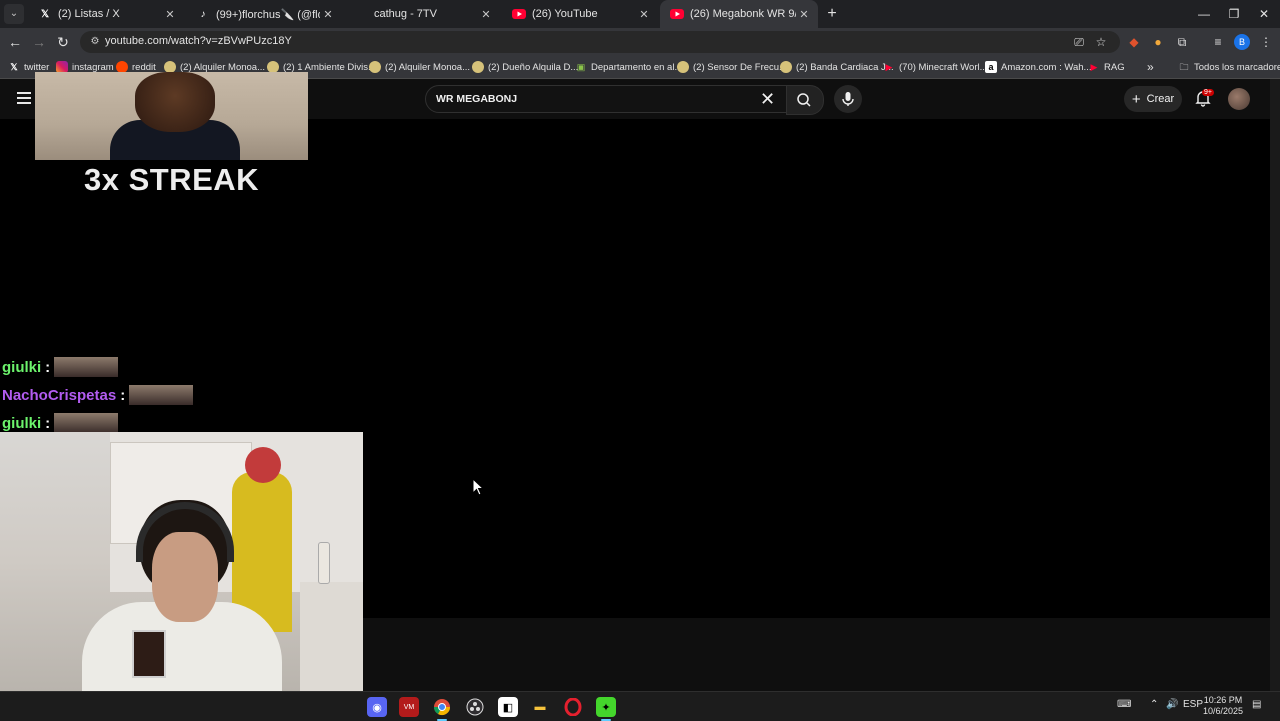 The image size is (1280, 721). I want to click on tab-x-listas: 𝕏 (2) Listas / X ✕, so click(106, 14).